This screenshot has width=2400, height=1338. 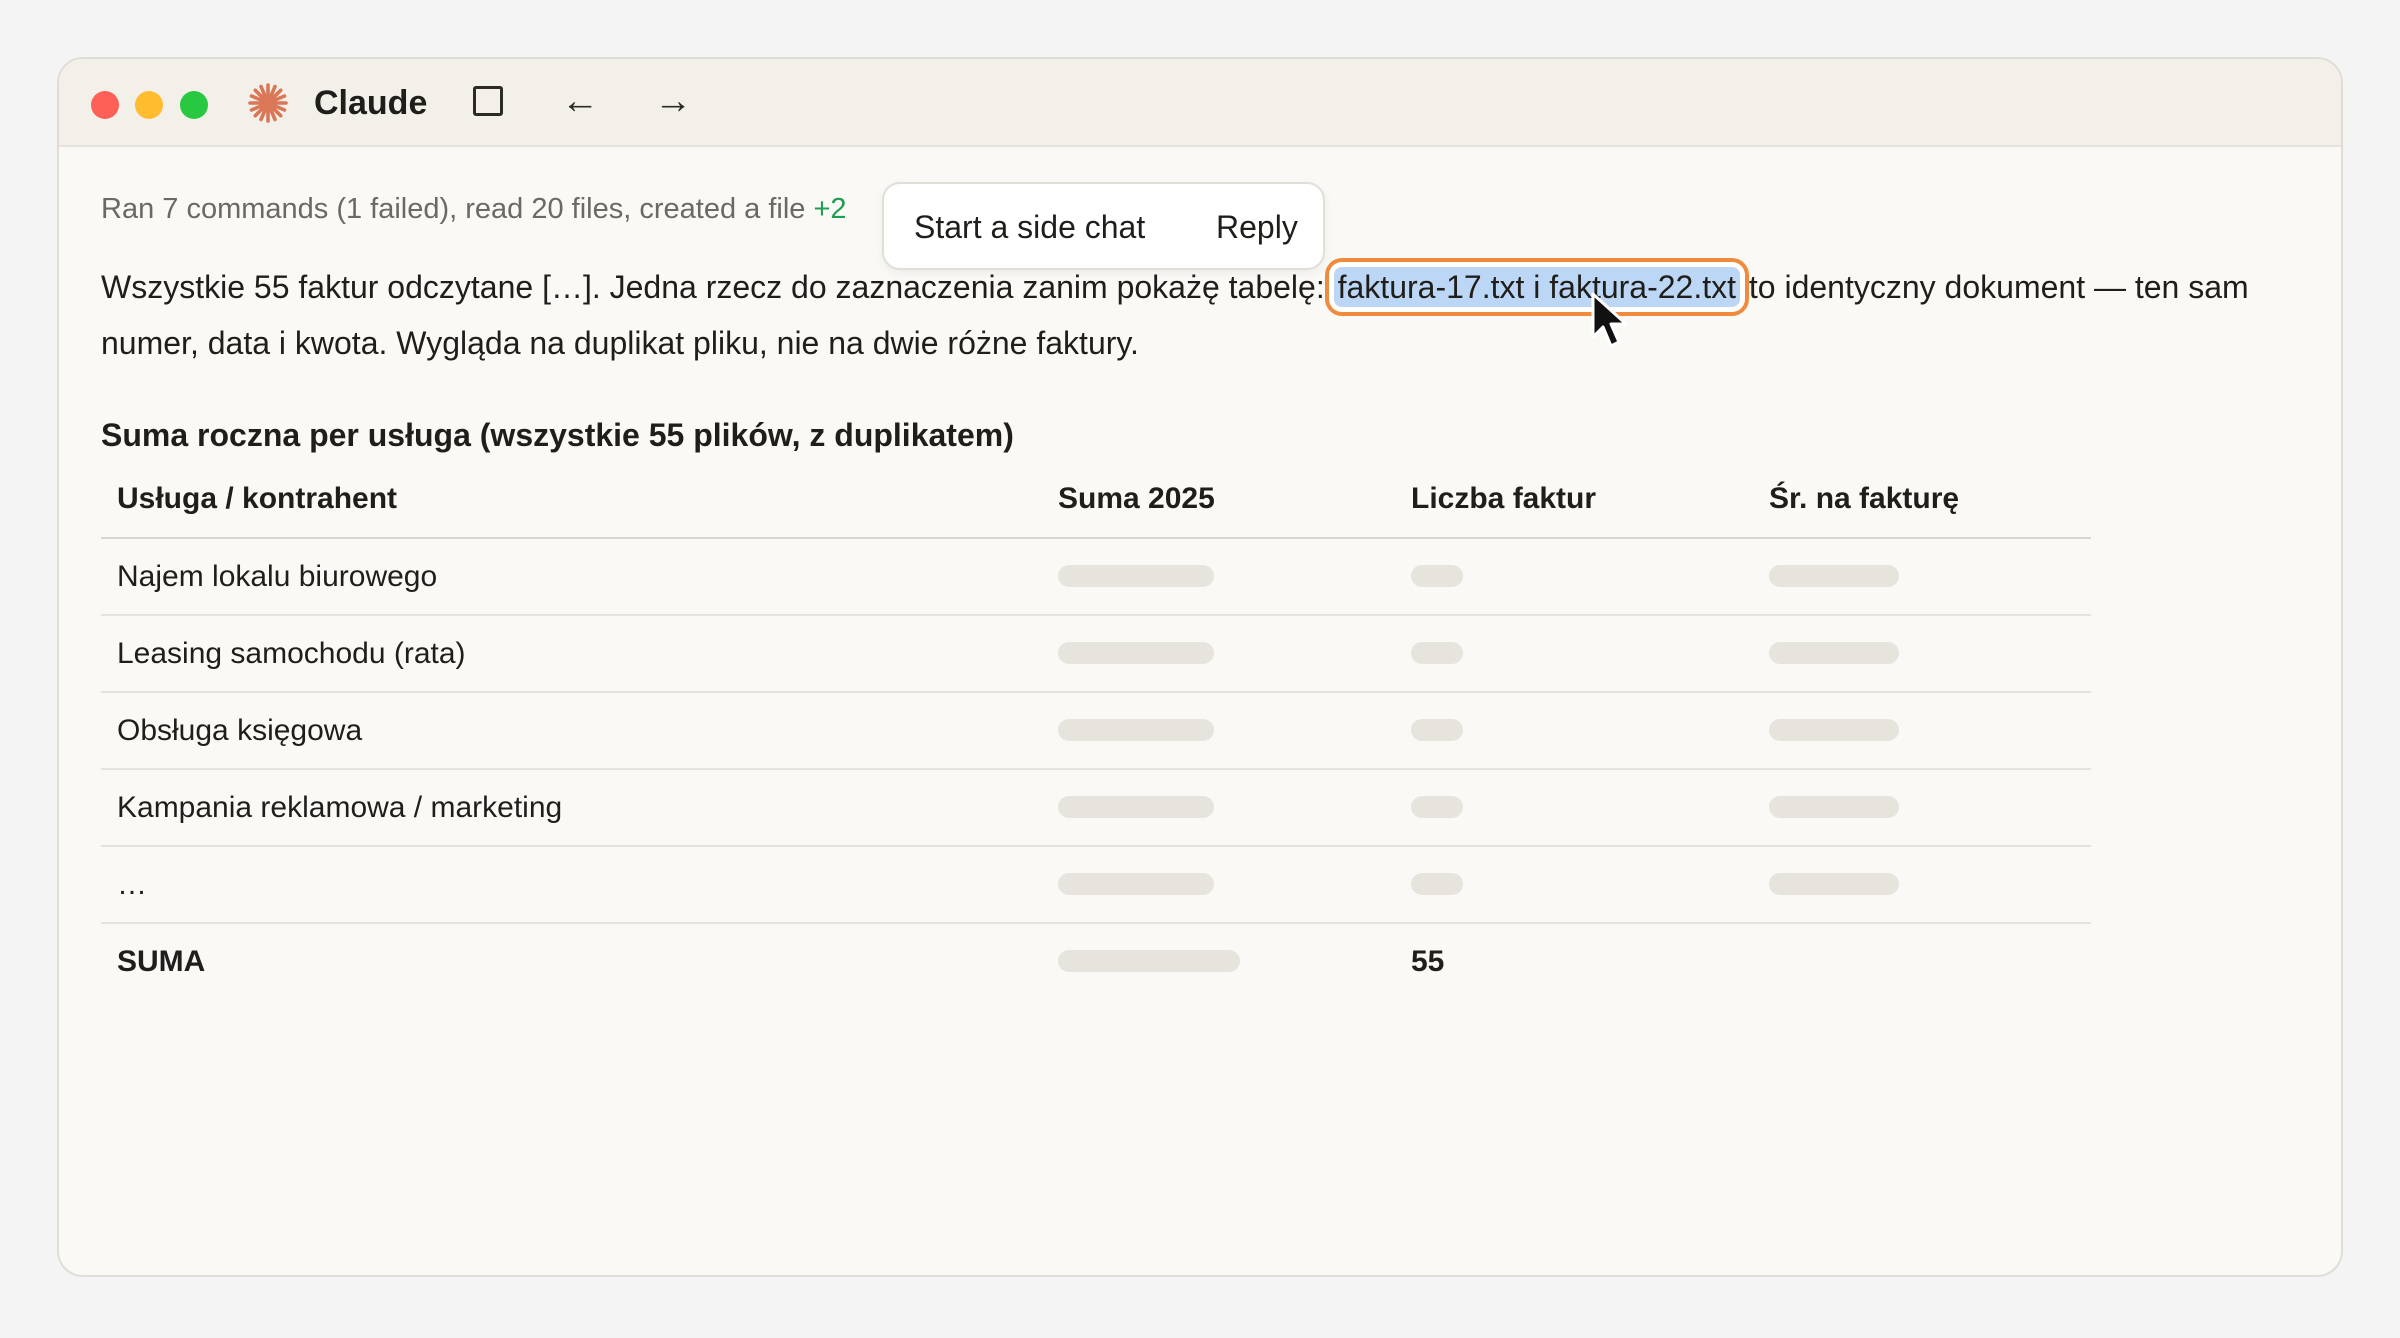 What do you see at coordinates (340, 807) in the screenshot?
I see `service-name: Kampania reklamowa / marketing` at bounding box center [340, 807].